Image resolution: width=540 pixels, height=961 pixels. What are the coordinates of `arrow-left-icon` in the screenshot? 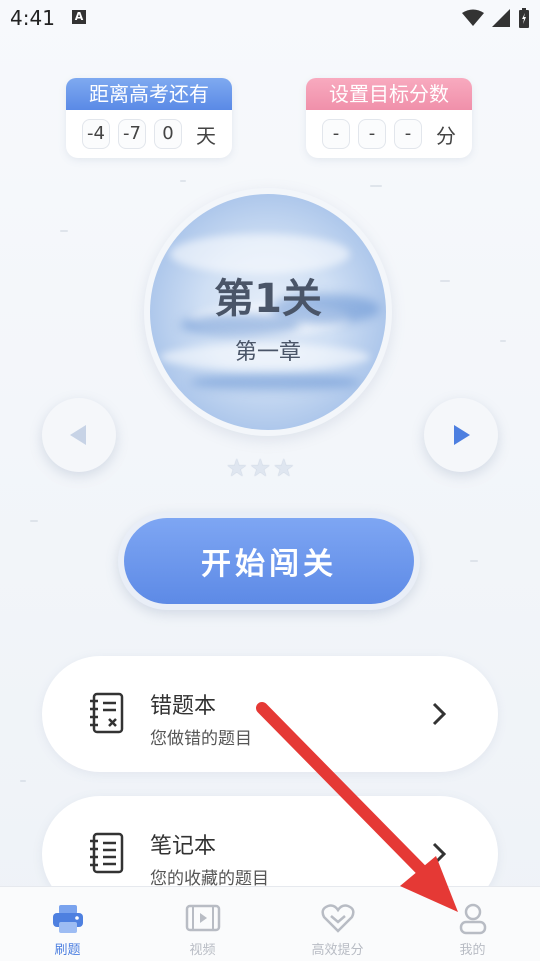 It's located at (78, 435).